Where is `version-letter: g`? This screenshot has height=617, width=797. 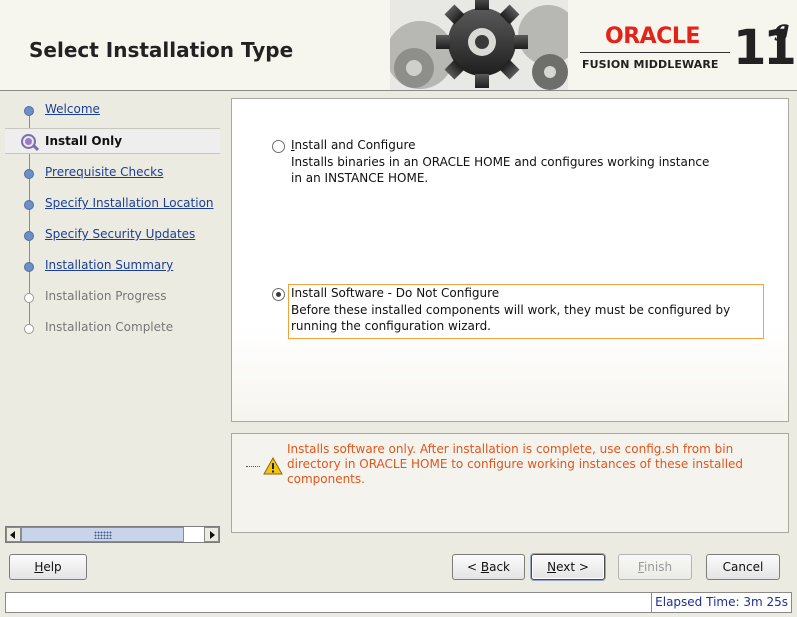 version-letter: g is located at coordinates (782, 29).